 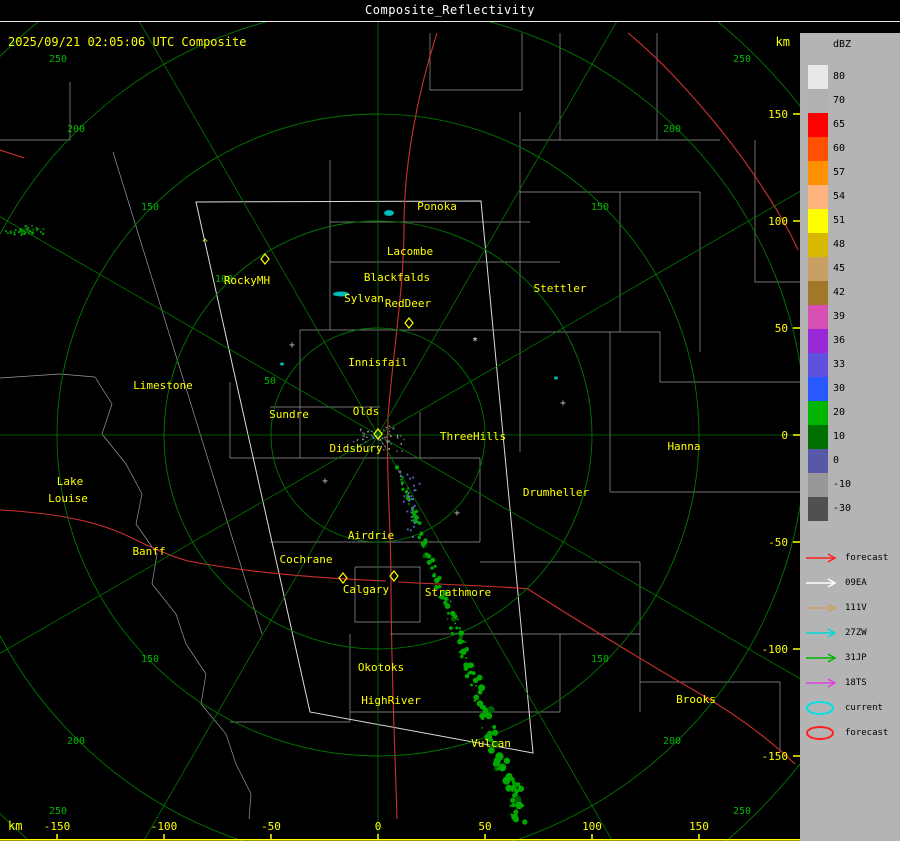 I want to click on colorbar-entry: 30, so click(x=850, y=389).